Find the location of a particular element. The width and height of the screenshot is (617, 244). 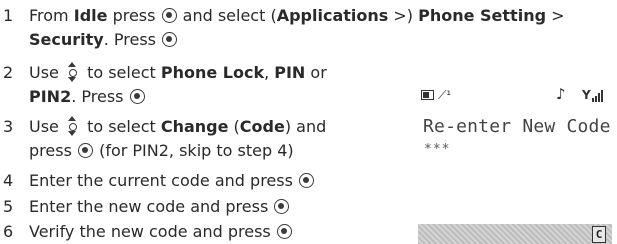

masked-code: *** is located at coordinates (437, 149).